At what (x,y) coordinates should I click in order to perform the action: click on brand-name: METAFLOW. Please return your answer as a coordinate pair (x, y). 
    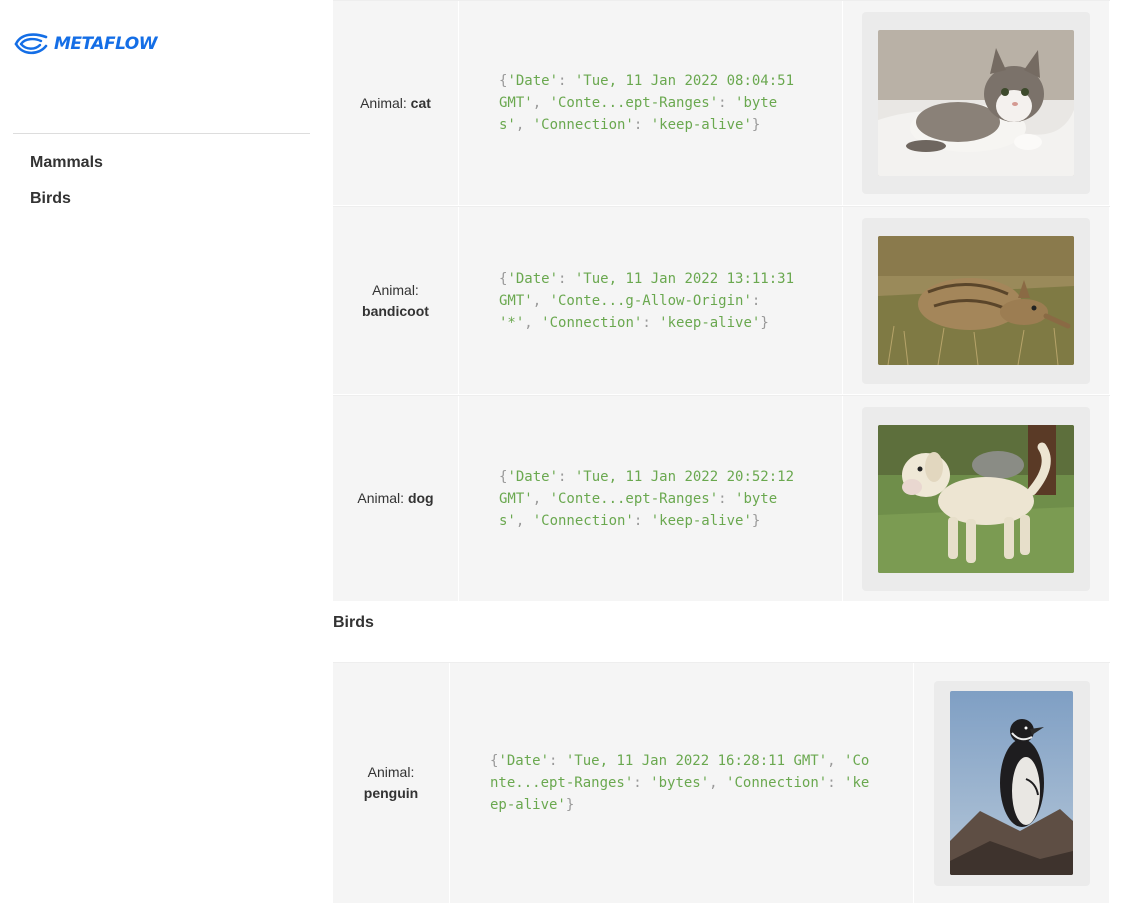
    Looking at the image, I should click on (106, 44).